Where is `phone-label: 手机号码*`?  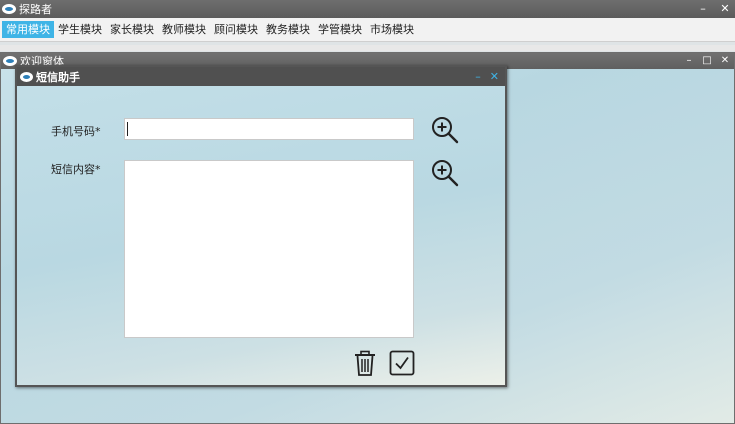 phone-label: 手机号码* is located at coordinates (76, 131).